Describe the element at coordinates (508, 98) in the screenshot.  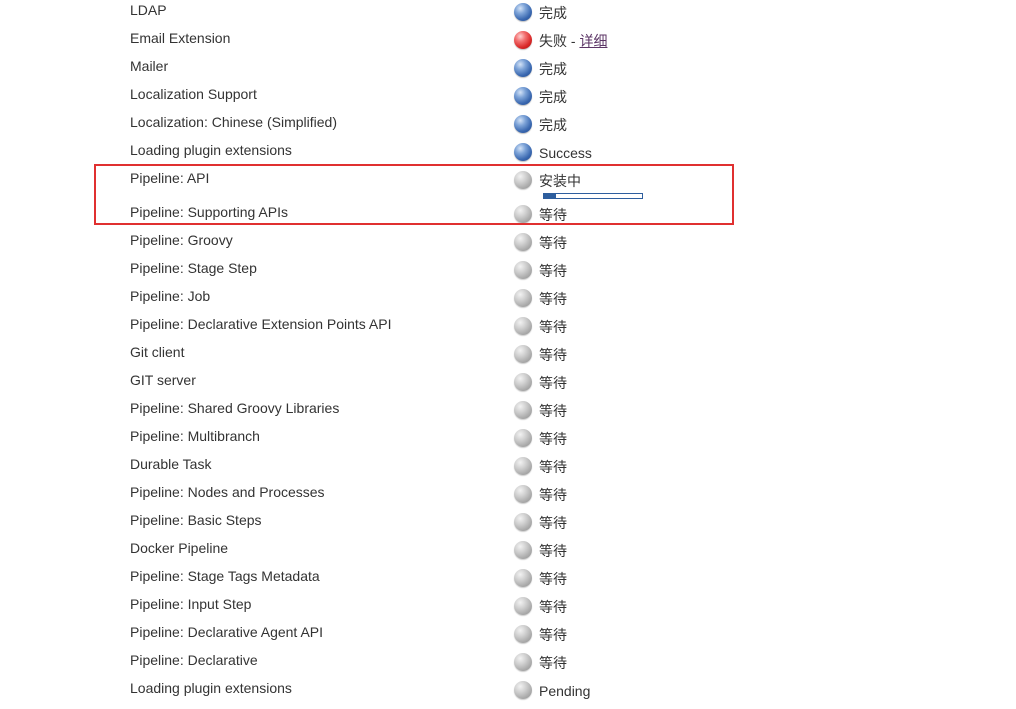
I see `plugin-row: Localization Support 完成` at that location.